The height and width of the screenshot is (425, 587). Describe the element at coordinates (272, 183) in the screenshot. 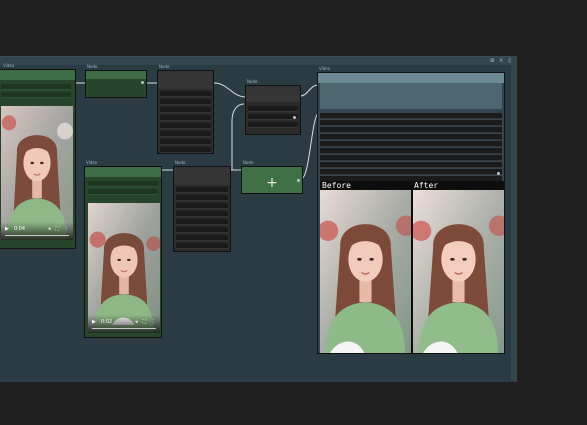

I see `add-icon: +` at that location.